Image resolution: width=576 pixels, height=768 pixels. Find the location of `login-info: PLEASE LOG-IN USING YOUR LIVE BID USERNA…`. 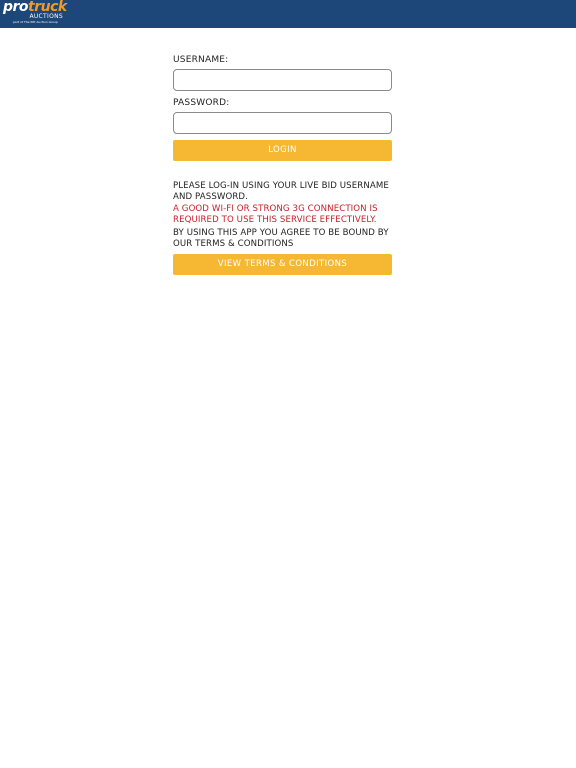

login-info: PLEASE LOG-IN USING YOUR LIVE BID USERNA… is located at coordinates (283, 215).